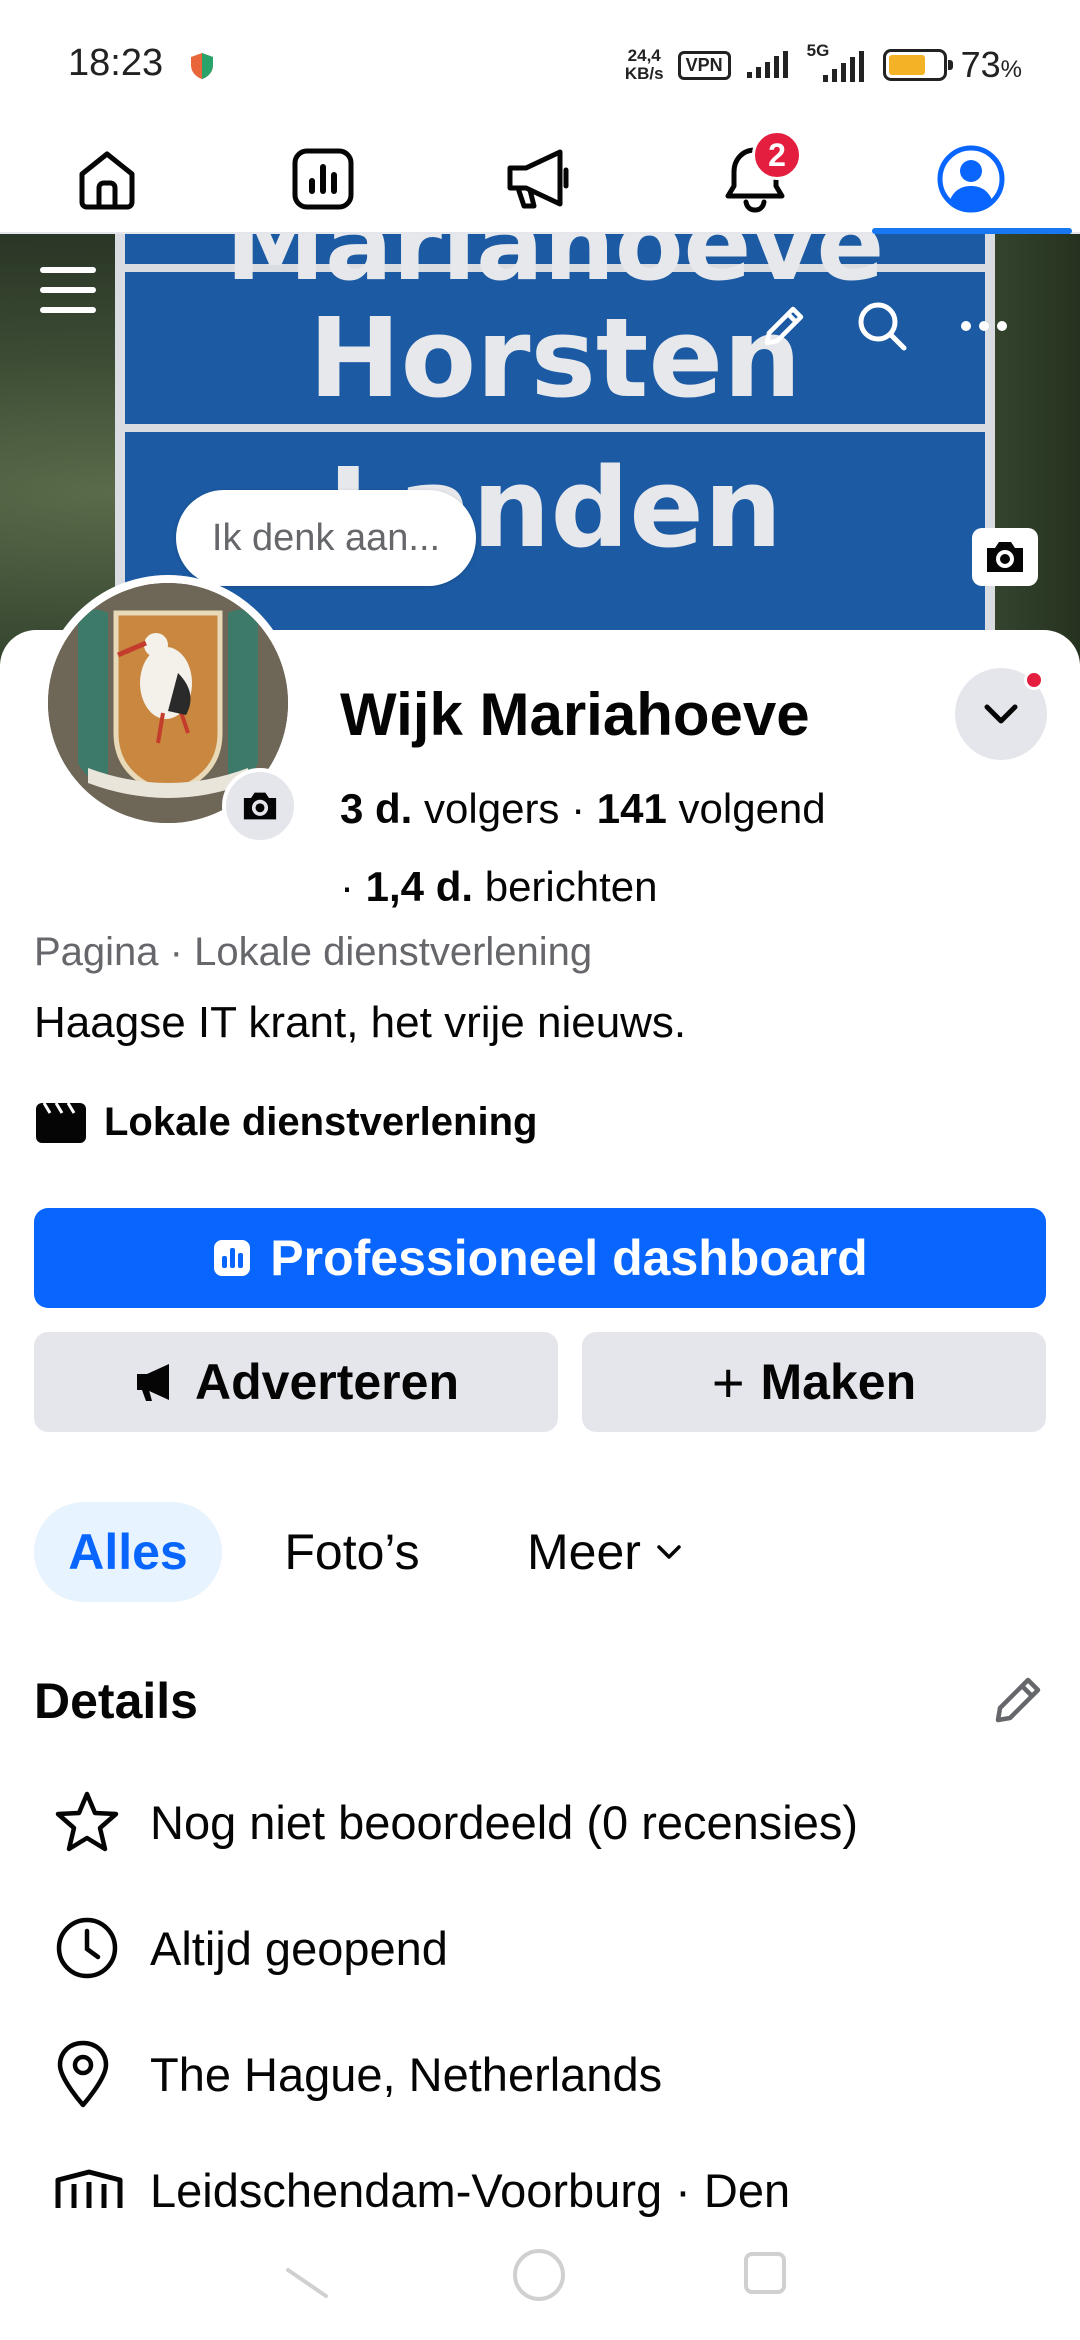  Describe the element at coordinates (539, 1822) in the screenshot. I see `detail-rating: Nog niet beoordeeld (0 recensies)` at that location.